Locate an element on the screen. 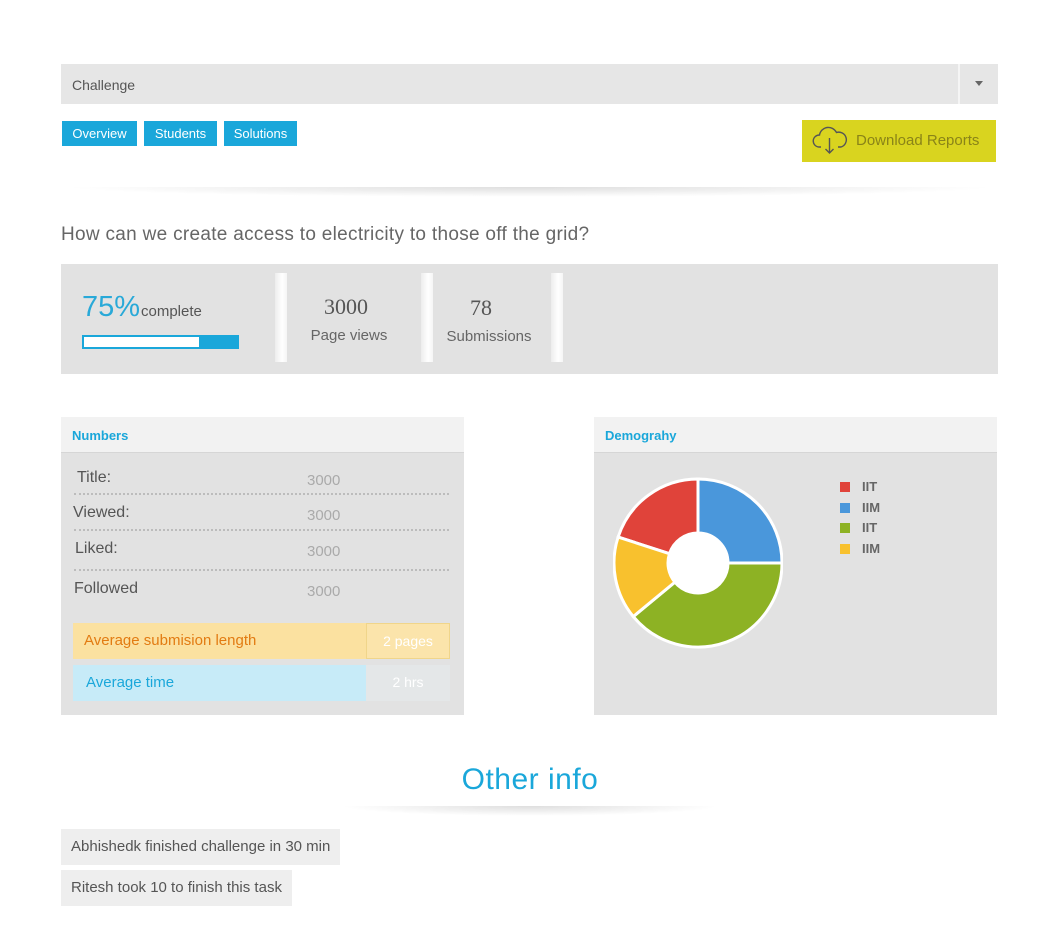 The height and width of the screenshot is (945, 1060). legend-swatch-iit is located at coordinates (845, 487).